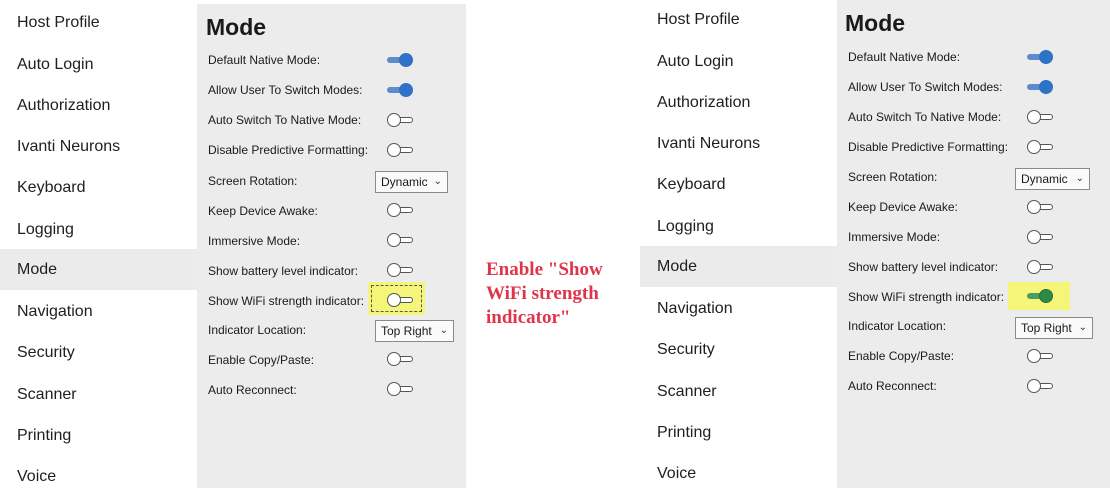 The height and width of the screenshot is (497, 1110). Describe the element at coordinates (98, 476) in the screenshot. I see `sidebar-item-voice: Voice` at that location.